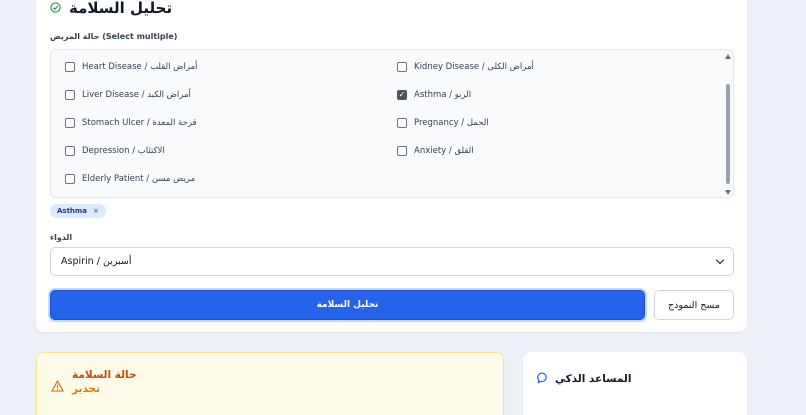 This screenshot has height=415, width=806. I want to click on condition-option-elderly-patient: Elderly Patient / مريض مسن, so click(130, 179).